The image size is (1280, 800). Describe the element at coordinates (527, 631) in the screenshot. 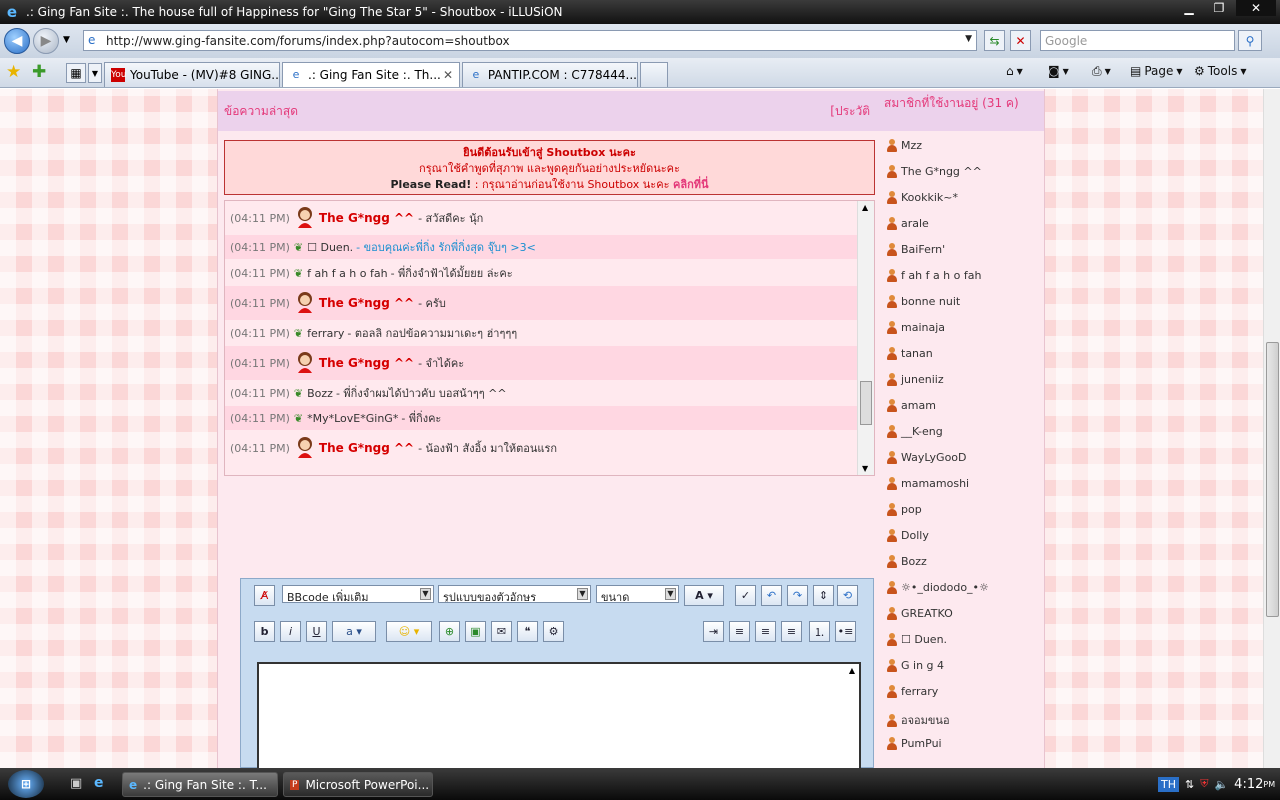

I see `insert-quote-icon: ❝` at that location.